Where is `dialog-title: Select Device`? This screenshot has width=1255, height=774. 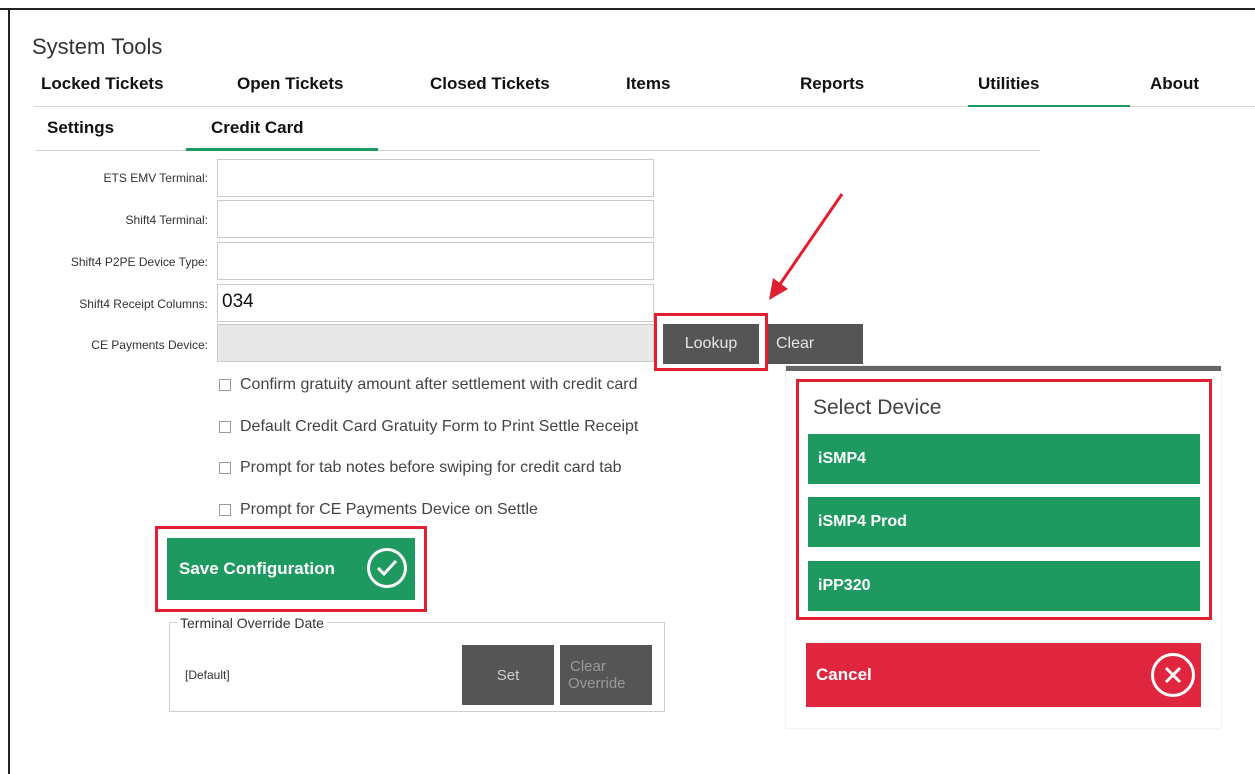
dialog-title: Select Device is located at coordinates (877, 407).